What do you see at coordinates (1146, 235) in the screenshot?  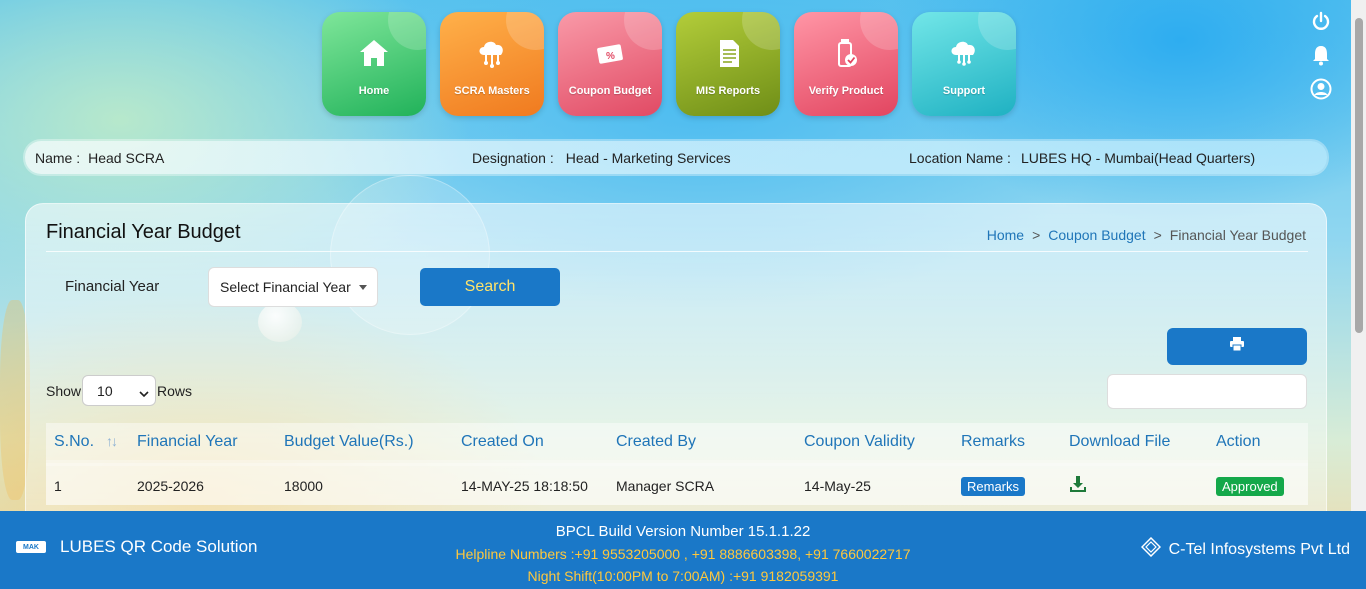 I see `breadcrumb: Home > Coupon Budget > Financial Year Budget` at bounding box center [1146, 235].